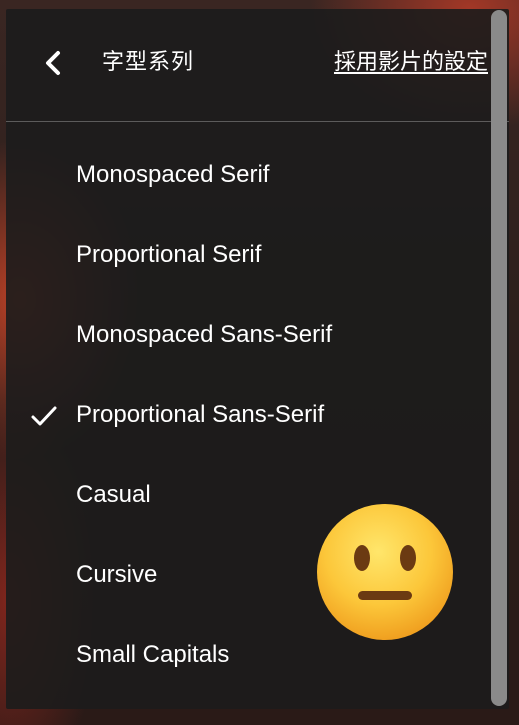 The width and height of the screenshot is (519, 725). What do you see at coordinates (411, 63) in the screenshot?
I see `use-video-settings-link: 採用影片的設定` at bounding box center [411, 63].